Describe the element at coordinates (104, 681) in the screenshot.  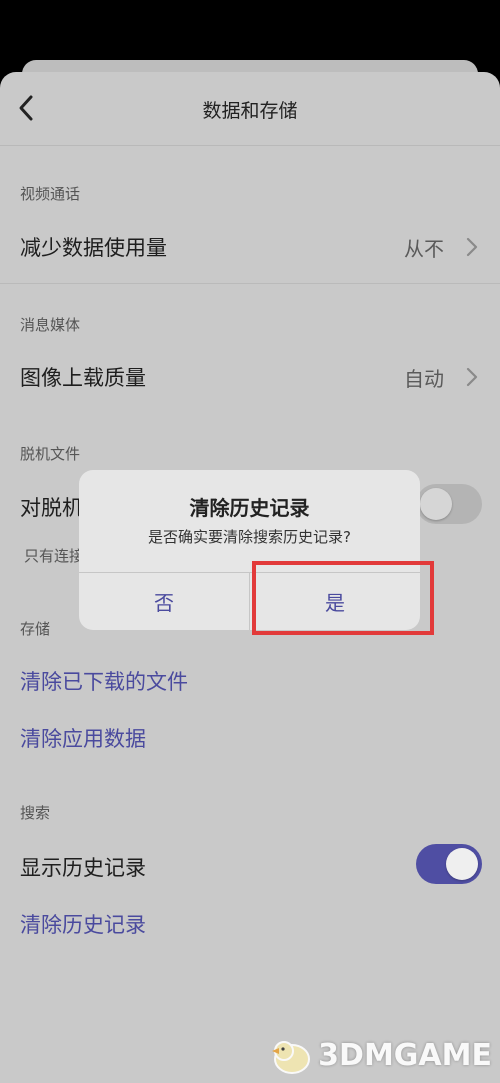
I see `clear-downloads-link: 清除已下载的文件` at that location.